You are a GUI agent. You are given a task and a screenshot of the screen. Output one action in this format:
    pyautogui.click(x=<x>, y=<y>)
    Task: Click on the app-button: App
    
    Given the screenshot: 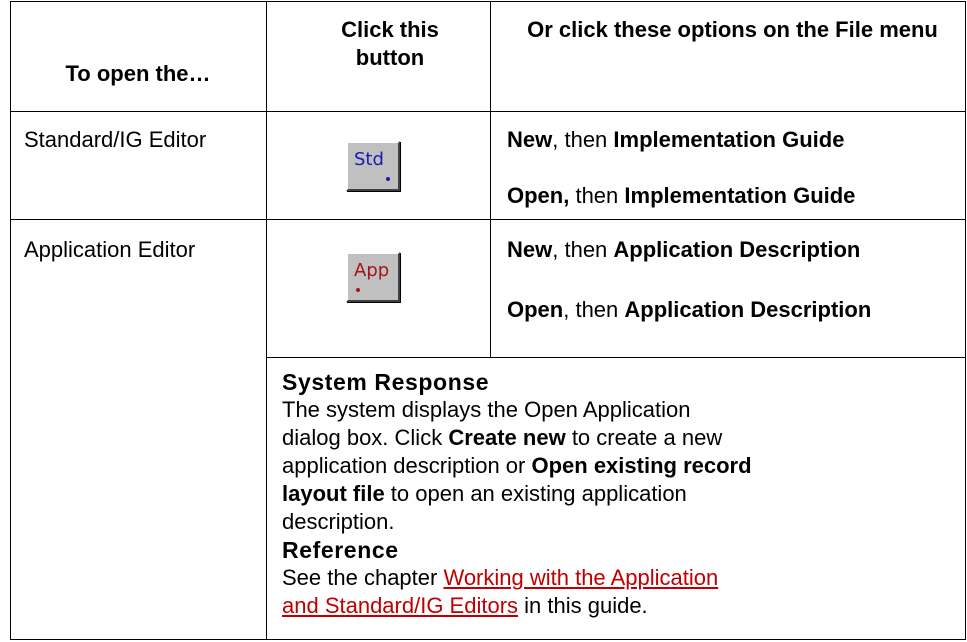 What is the action you would take?
    pyautogui.click(x=373, y=277)
    